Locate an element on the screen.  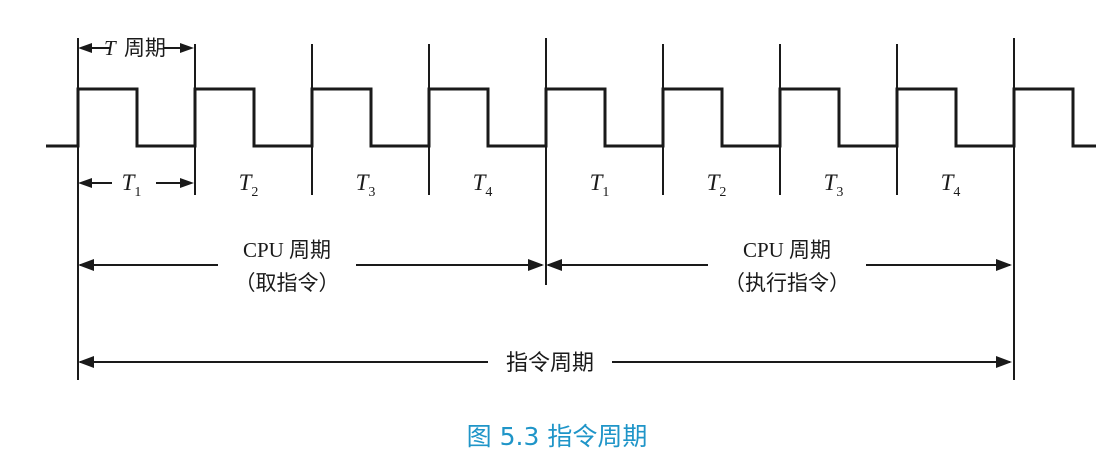
cpu-cycle-fetch: CPU 周期 （取指令） is located at coordinates (311, 266).